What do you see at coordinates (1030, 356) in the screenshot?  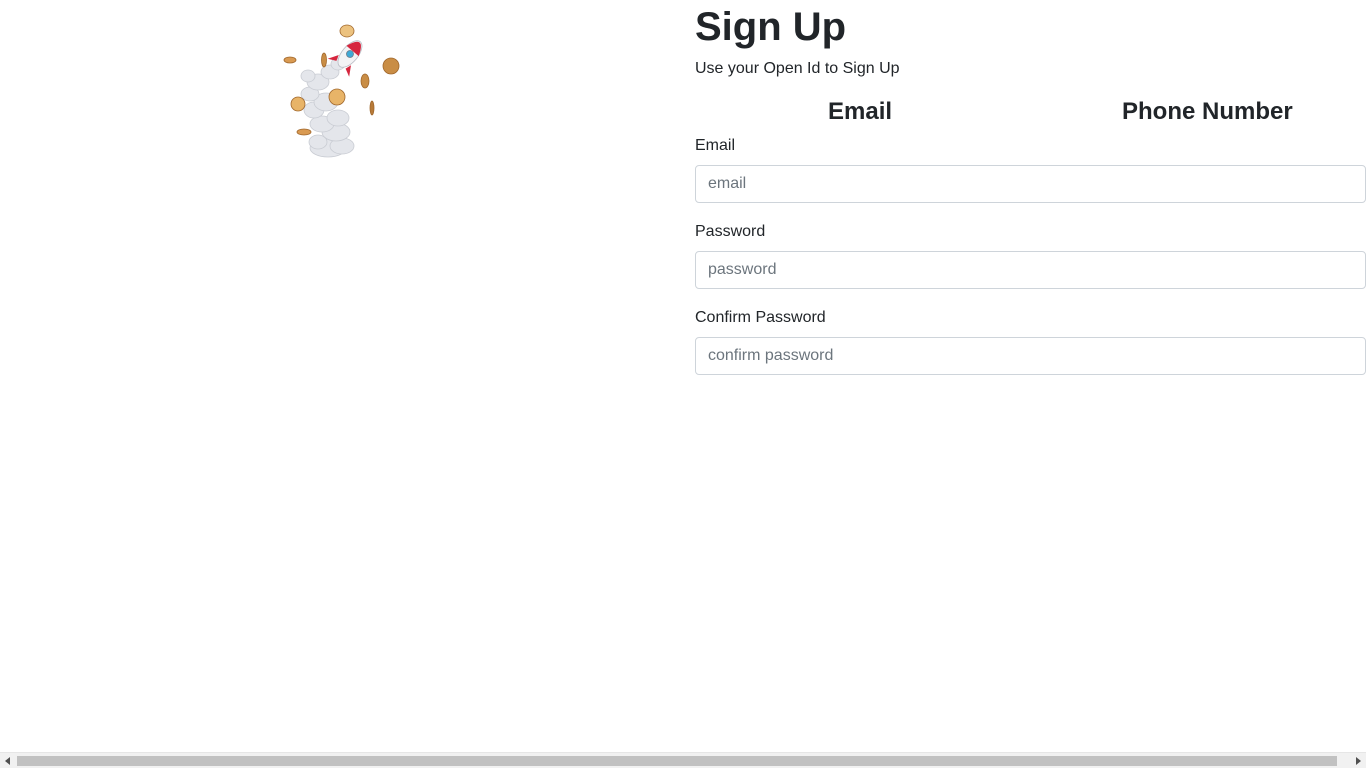 I see `confirm-password-input` at bounding box center [1030, 356].